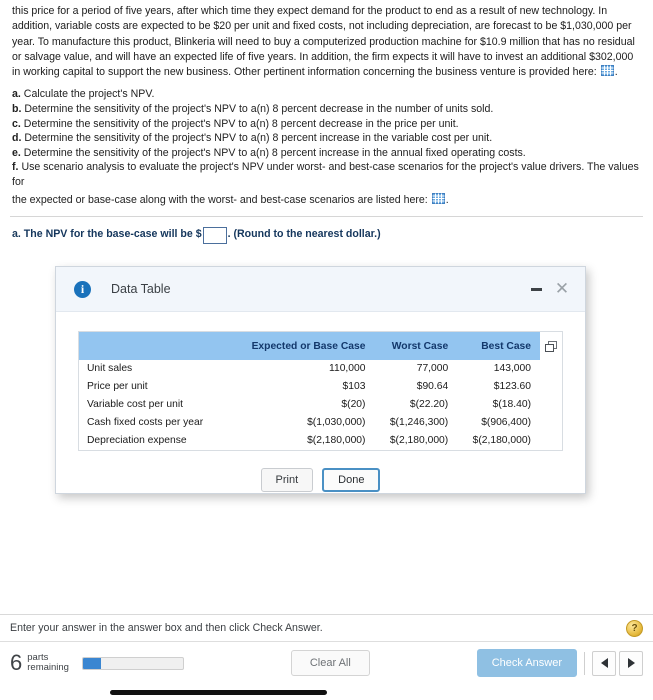 The image size is (653, 700). I want to click on toolbar-right: Check Answer, so click(559, 663).